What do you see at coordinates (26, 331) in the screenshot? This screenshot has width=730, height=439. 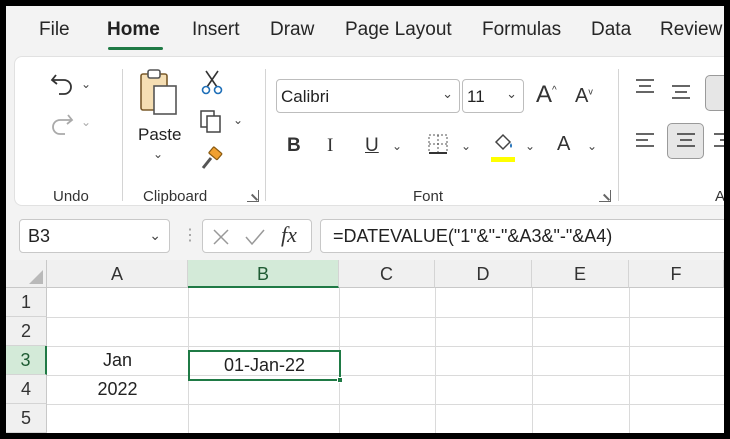 I see `row-header-2: 2` at bounding box center [26, 331].